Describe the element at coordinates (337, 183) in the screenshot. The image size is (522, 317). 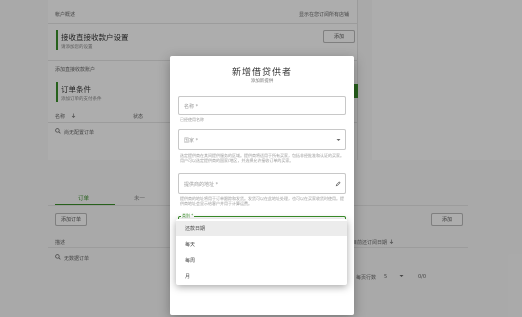
I see `pen-icon` at that location.